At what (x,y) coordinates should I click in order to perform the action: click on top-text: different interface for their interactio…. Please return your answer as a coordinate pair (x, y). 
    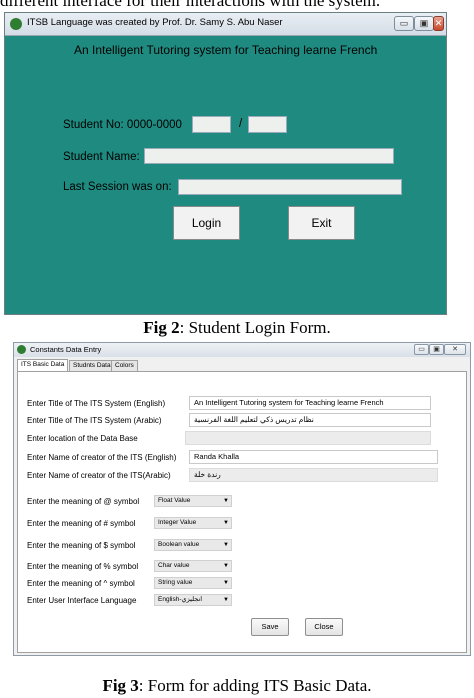
    Looking at the image, I should click on (190, 5).